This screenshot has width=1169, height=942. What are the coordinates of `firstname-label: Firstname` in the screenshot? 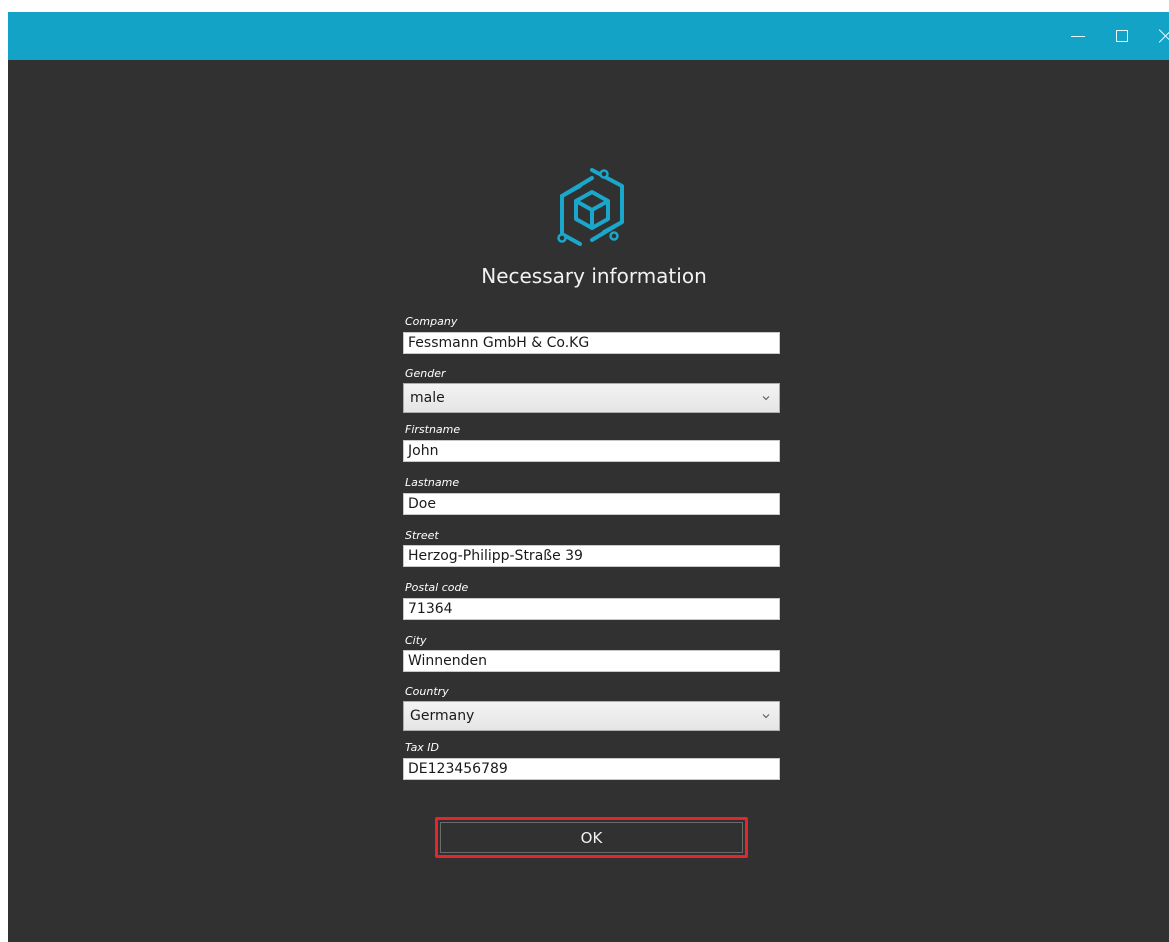 It's located at (433, 429).